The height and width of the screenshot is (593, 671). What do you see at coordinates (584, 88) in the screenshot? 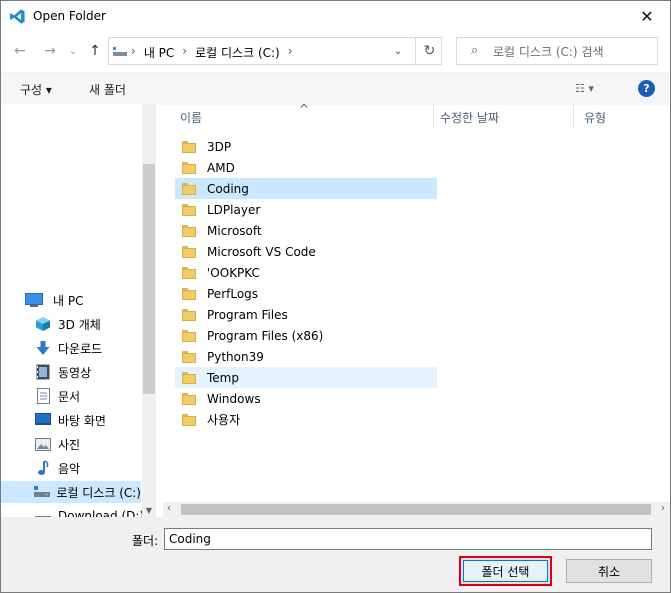
I see `view-options-button: ☷ ▾` at bounding box center [584, 88].